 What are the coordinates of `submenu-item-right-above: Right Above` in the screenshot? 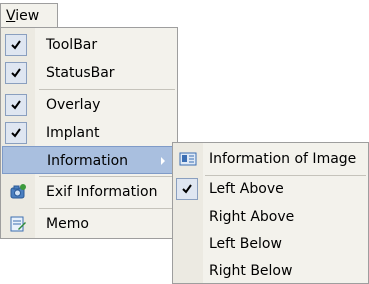 It's located at (270, 217).